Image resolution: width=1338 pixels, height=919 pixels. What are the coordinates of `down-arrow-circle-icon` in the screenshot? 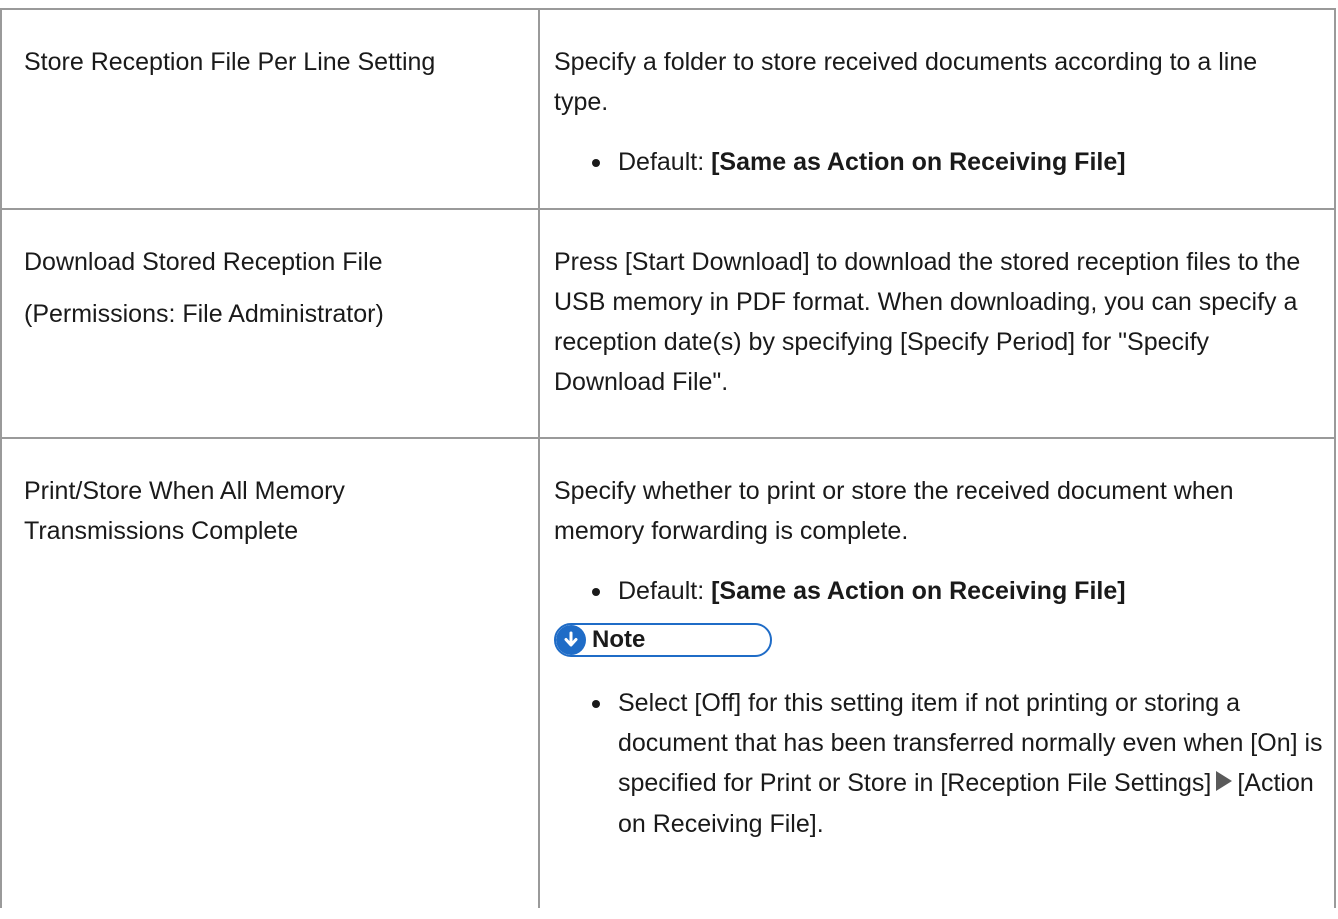 It's located at (571, 640).